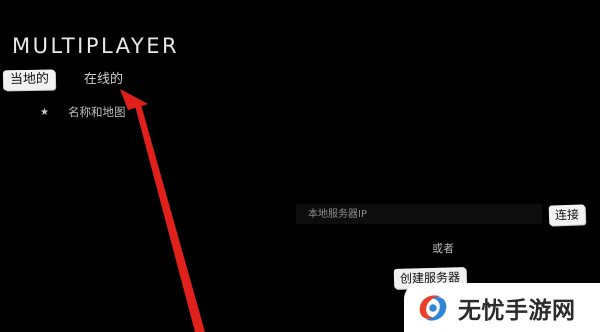 The image size is (600, 332). I want to click on or-label: 或者, so click(443, 248).